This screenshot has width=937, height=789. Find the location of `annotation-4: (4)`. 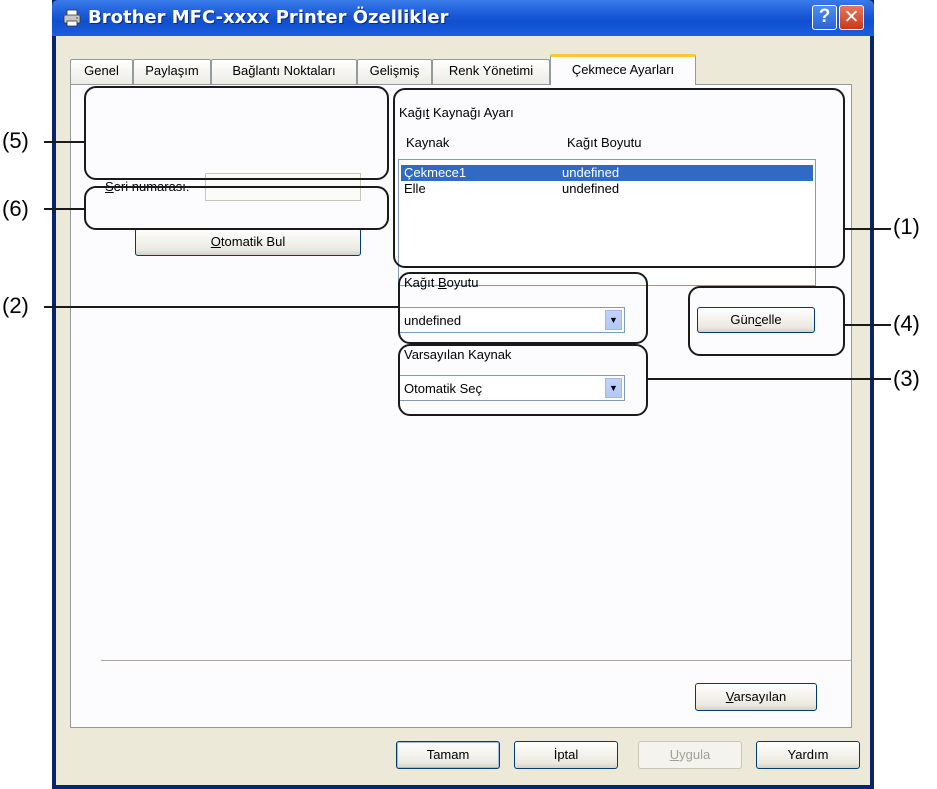

annotation-4: (4) is located at coordinates (906, 323).